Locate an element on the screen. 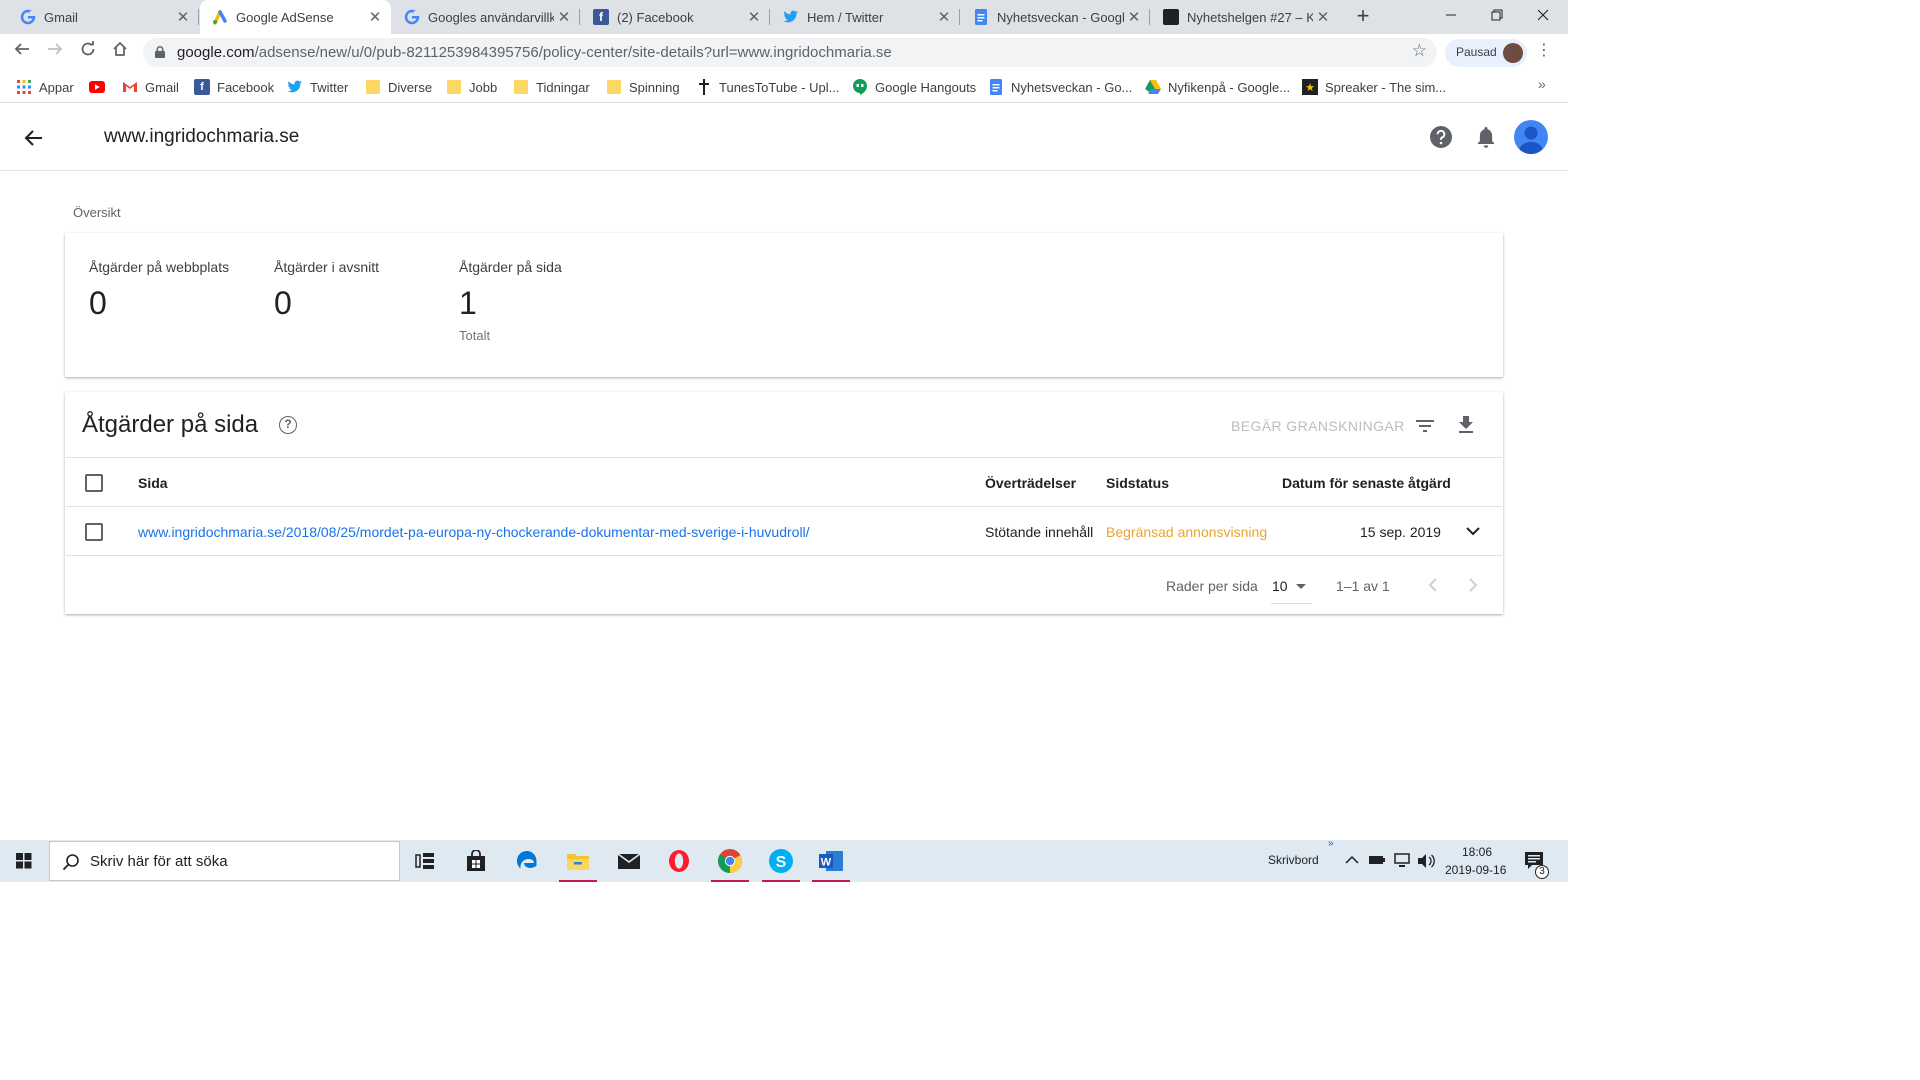 The image size is (1920, 1080). filter-icon is located at coordinates (1425, 426).